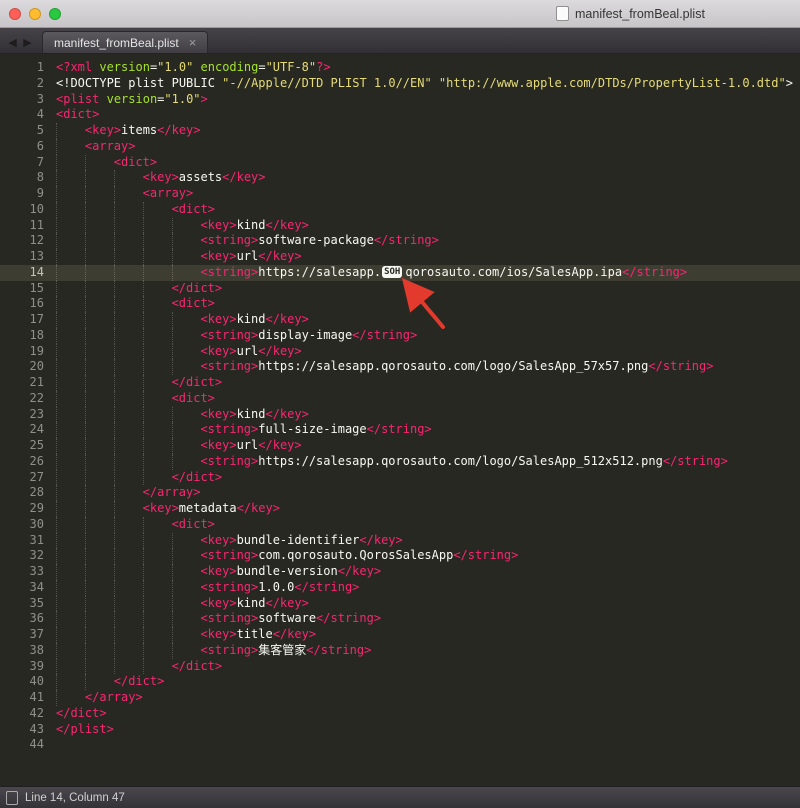  I want to click on history-back-button: ◀, so click(12, 42).